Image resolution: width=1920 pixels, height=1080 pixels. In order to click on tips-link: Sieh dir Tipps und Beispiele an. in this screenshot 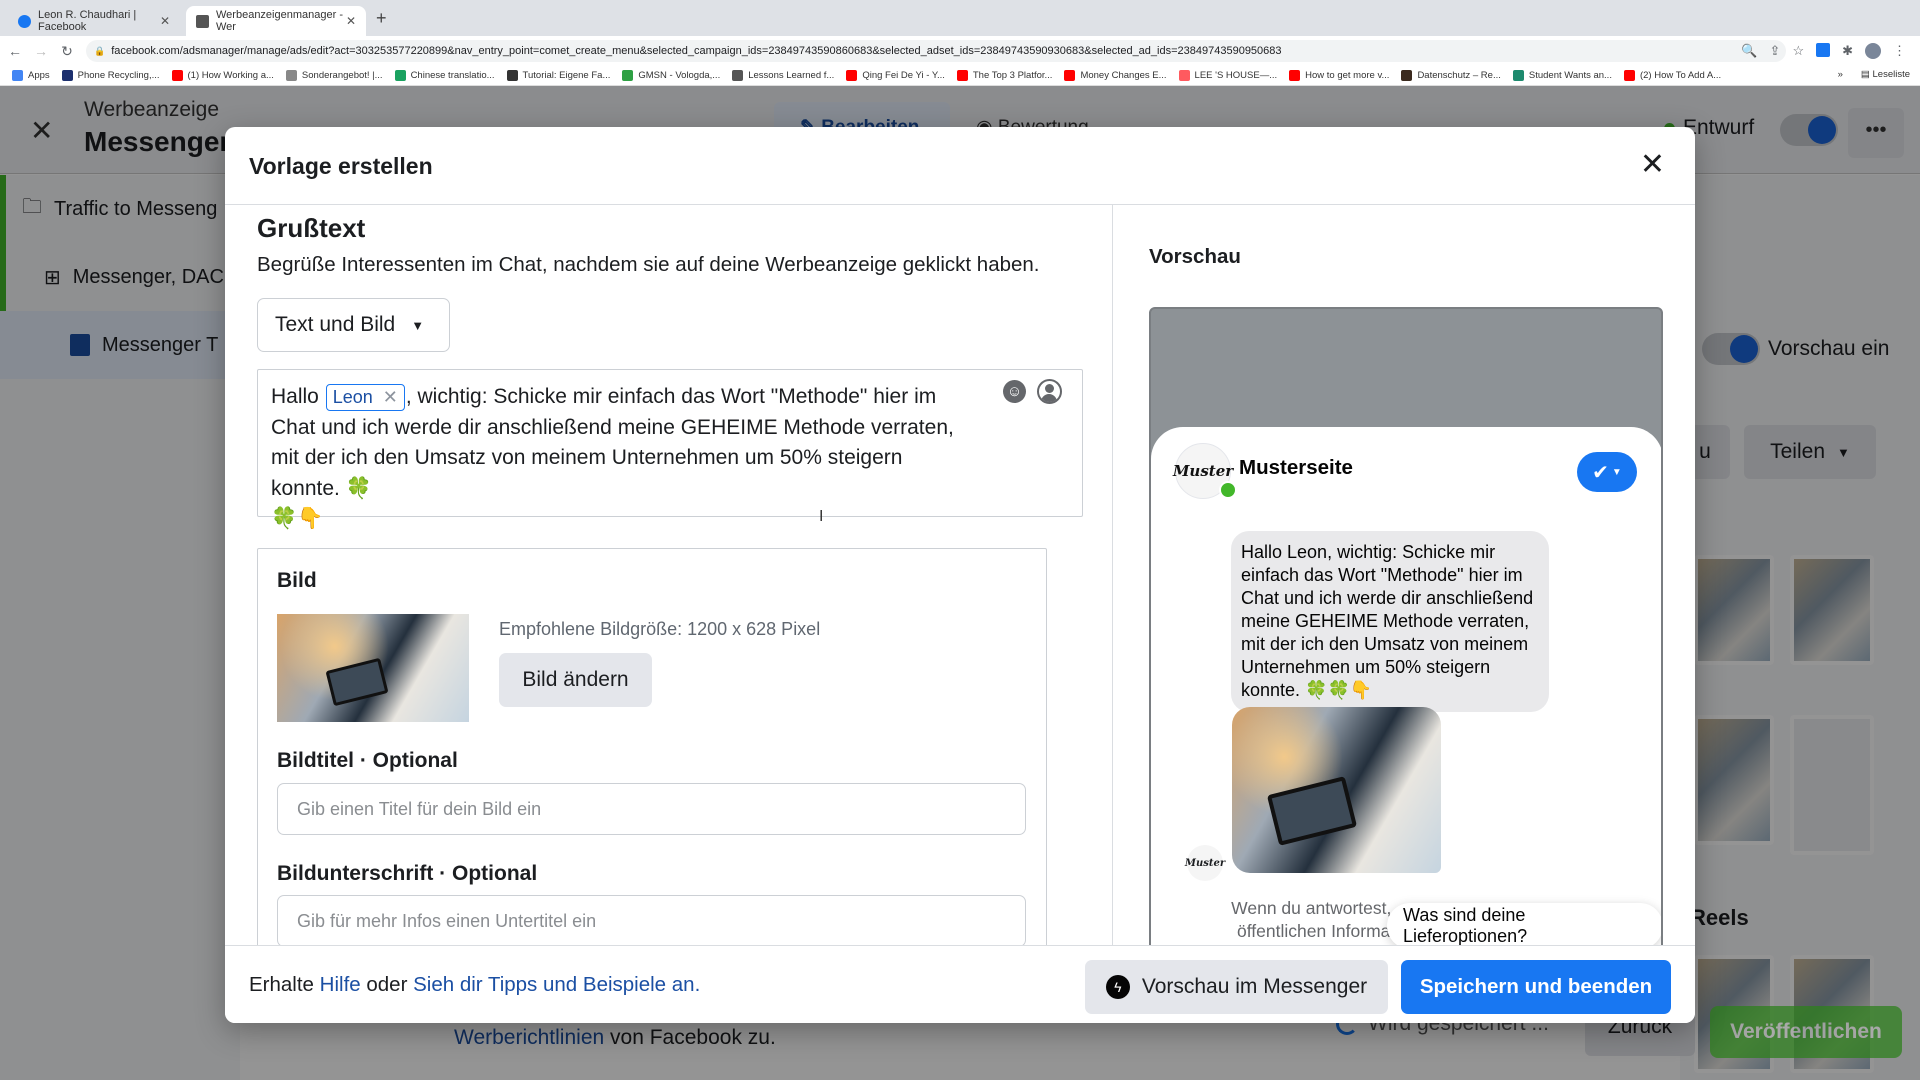, I will do `click(556, 984)`.